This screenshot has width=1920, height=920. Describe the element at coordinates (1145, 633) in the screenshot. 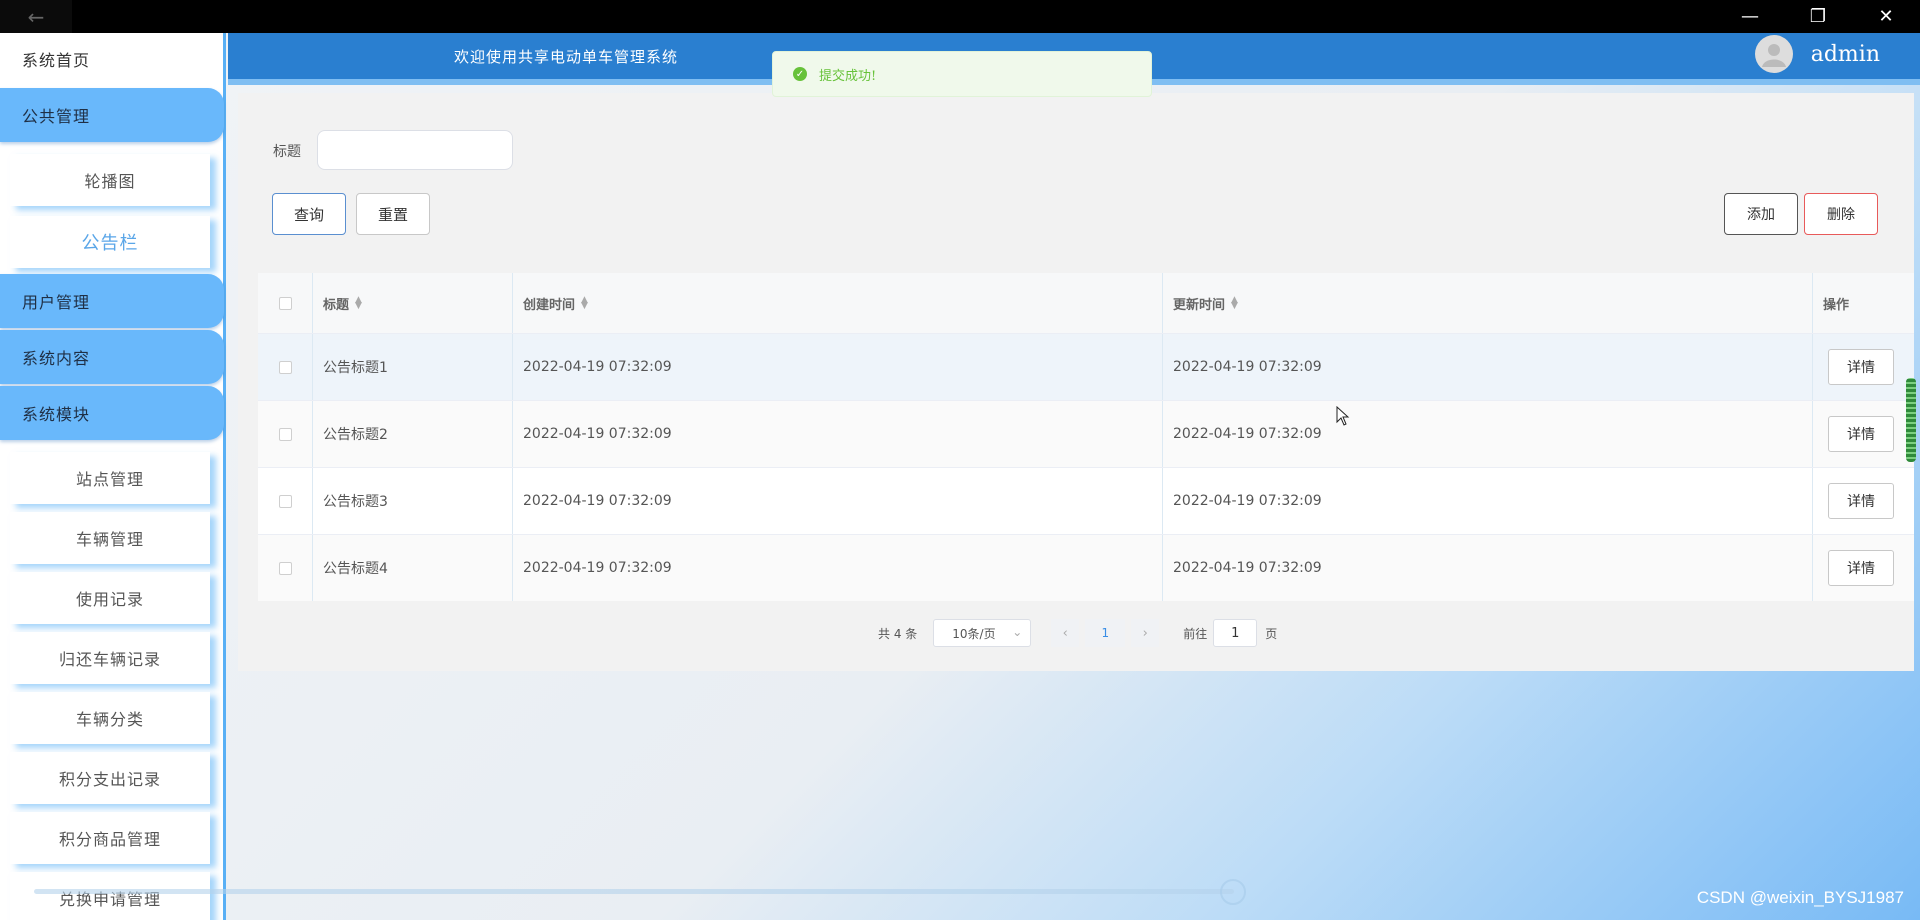

I see `next-page-icon: ›` at that location.